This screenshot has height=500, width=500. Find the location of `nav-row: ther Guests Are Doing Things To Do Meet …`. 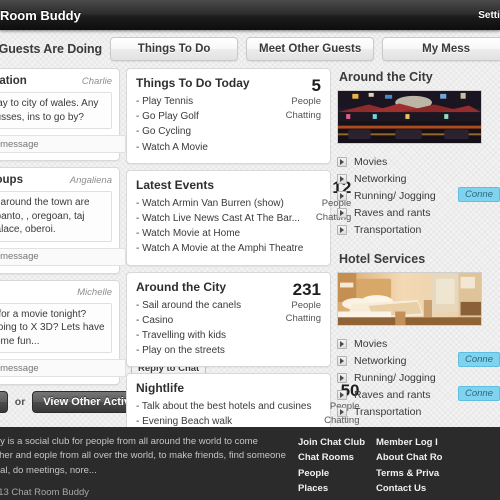

nav-row: ther Guests Are Doing Things To Do Meet … is located at coordinates (250, 49).